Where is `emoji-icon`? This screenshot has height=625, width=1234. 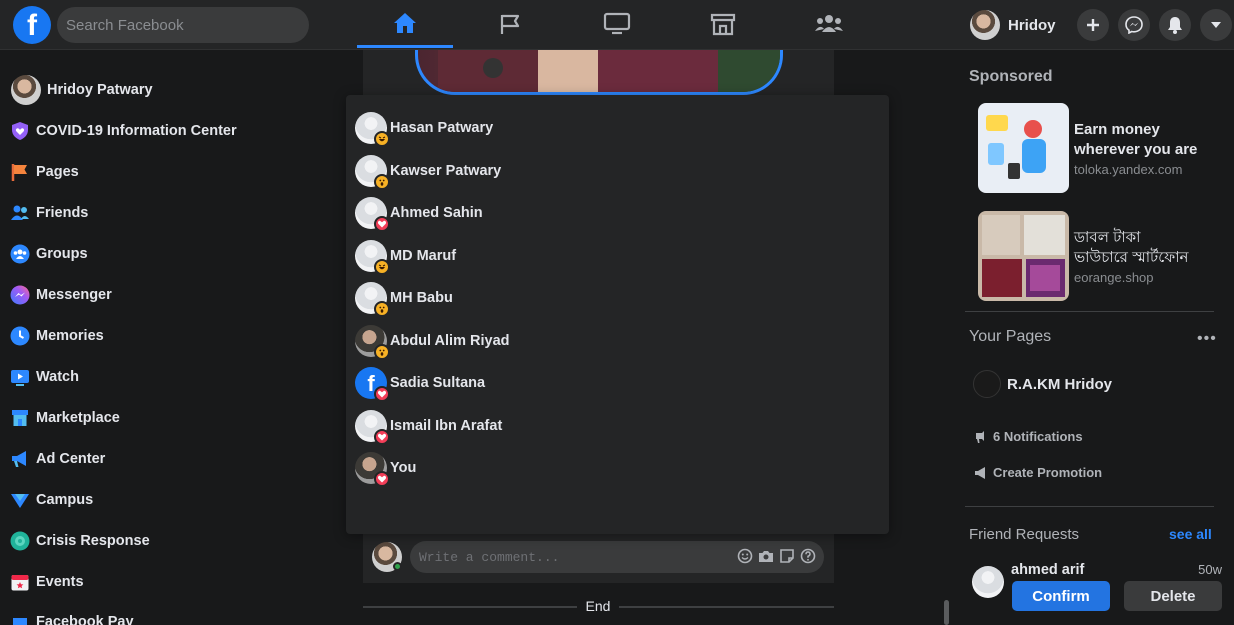
emoji-icon is located at coordinates (745, 556).